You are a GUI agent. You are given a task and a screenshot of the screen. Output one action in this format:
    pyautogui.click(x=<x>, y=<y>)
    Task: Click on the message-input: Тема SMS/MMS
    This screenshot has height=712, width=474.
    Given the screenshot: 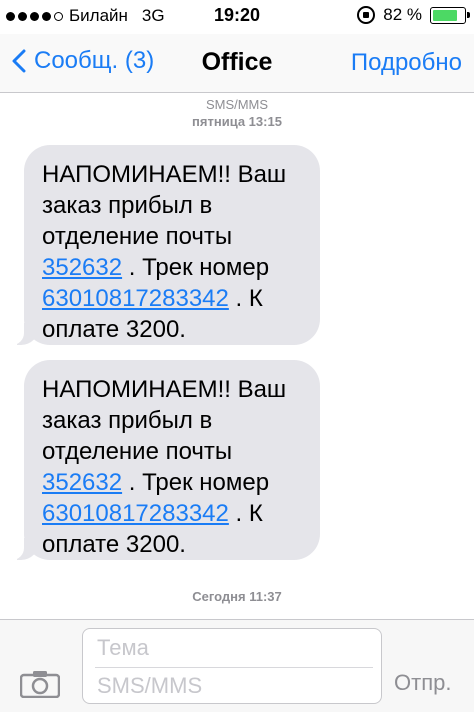 What is the action you would take?
    pyautogui.click(x=232, y=666)
    